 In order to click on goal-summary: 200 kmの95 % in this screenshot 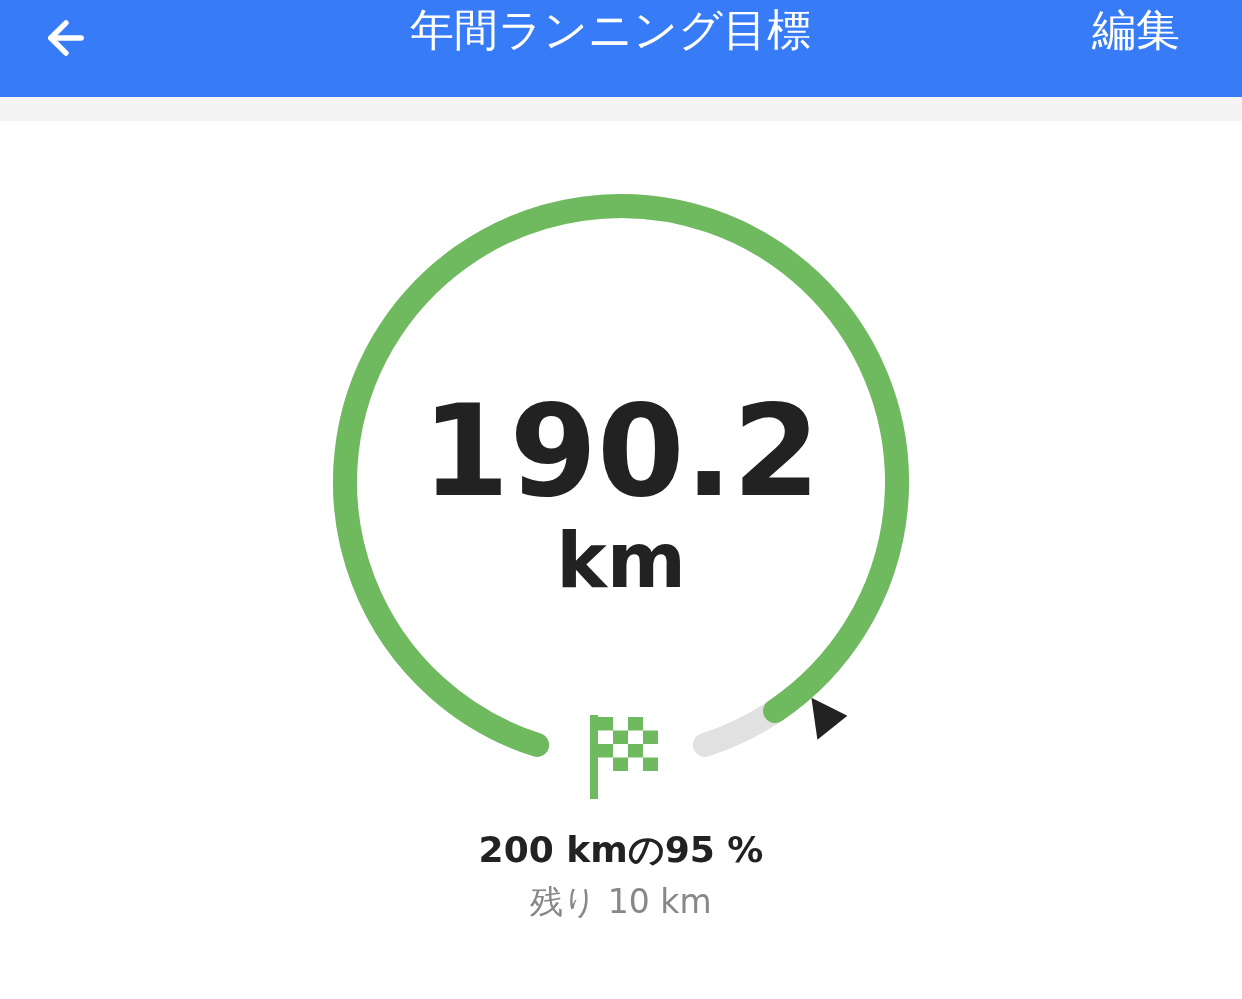, I will do `click(621, 850)`.